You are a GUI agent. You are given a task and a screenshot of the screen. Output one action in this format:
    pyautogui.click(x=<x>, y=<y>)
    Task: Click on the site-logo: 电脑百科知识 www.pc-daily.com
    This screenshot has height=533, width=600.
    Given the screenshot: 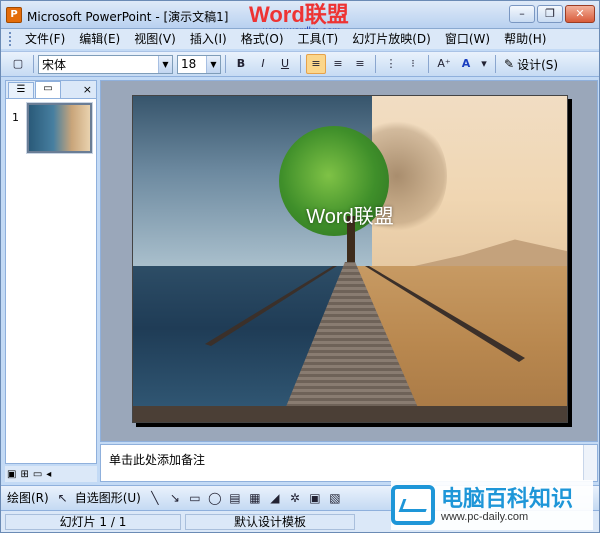 What is the action you would take?
    pyautogui.click(x=492, y=505)
    